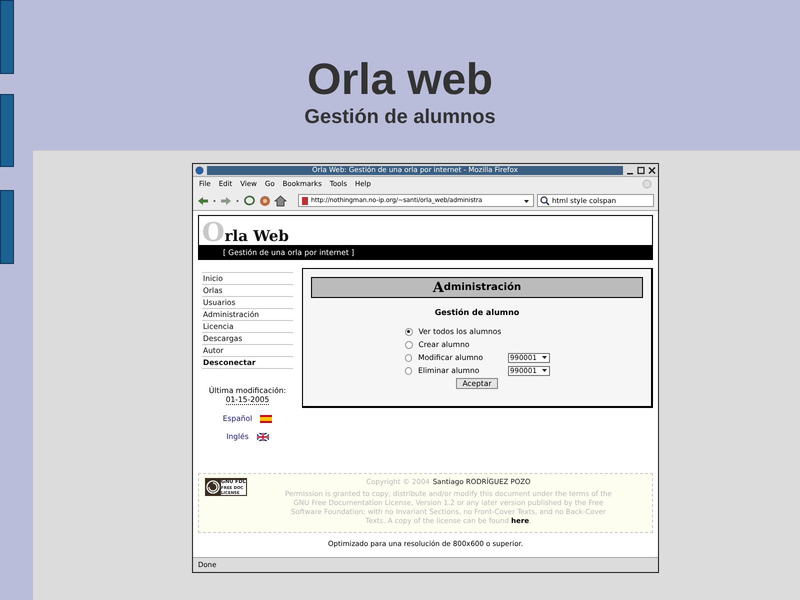 Image resolution: width=800 pixels, height=600 pixels. I want to click on close-icon, so click(652, 170).